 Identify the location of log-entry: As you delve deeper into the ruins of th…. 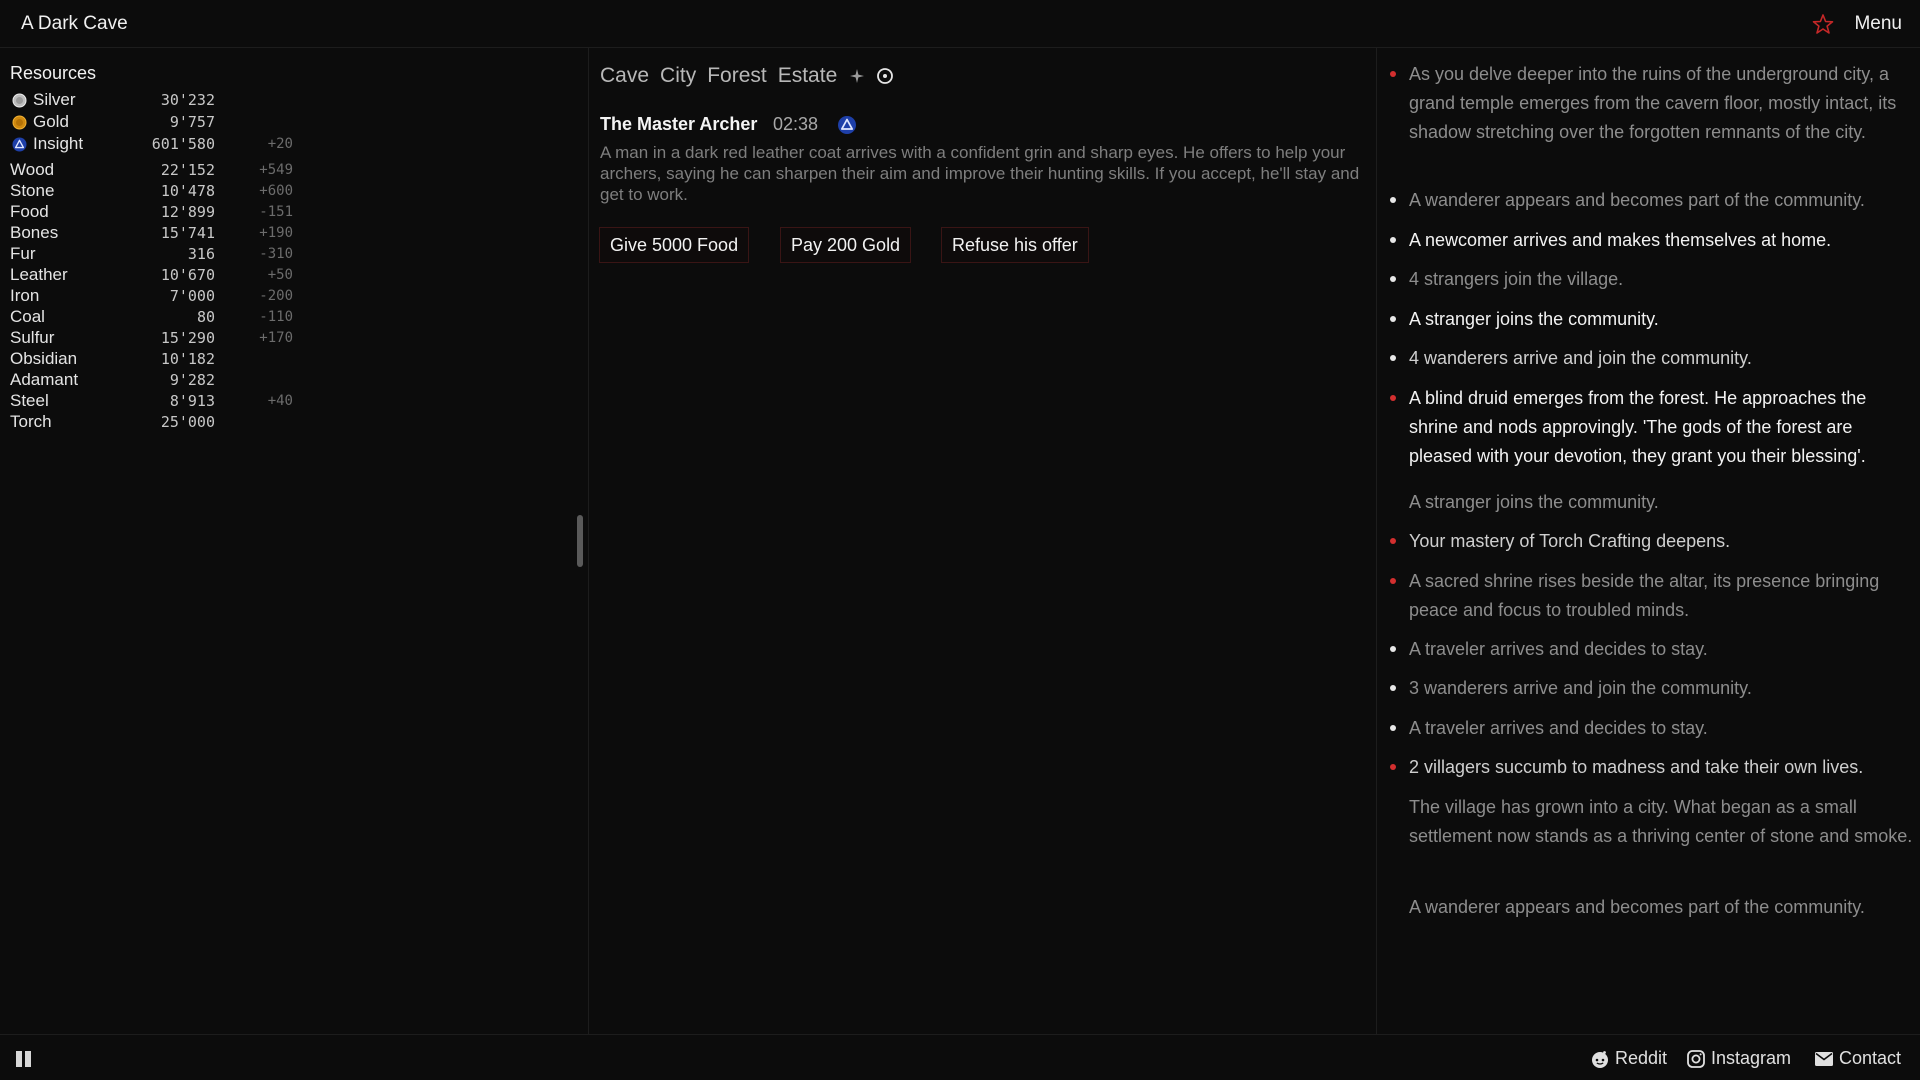
(1647, 118).